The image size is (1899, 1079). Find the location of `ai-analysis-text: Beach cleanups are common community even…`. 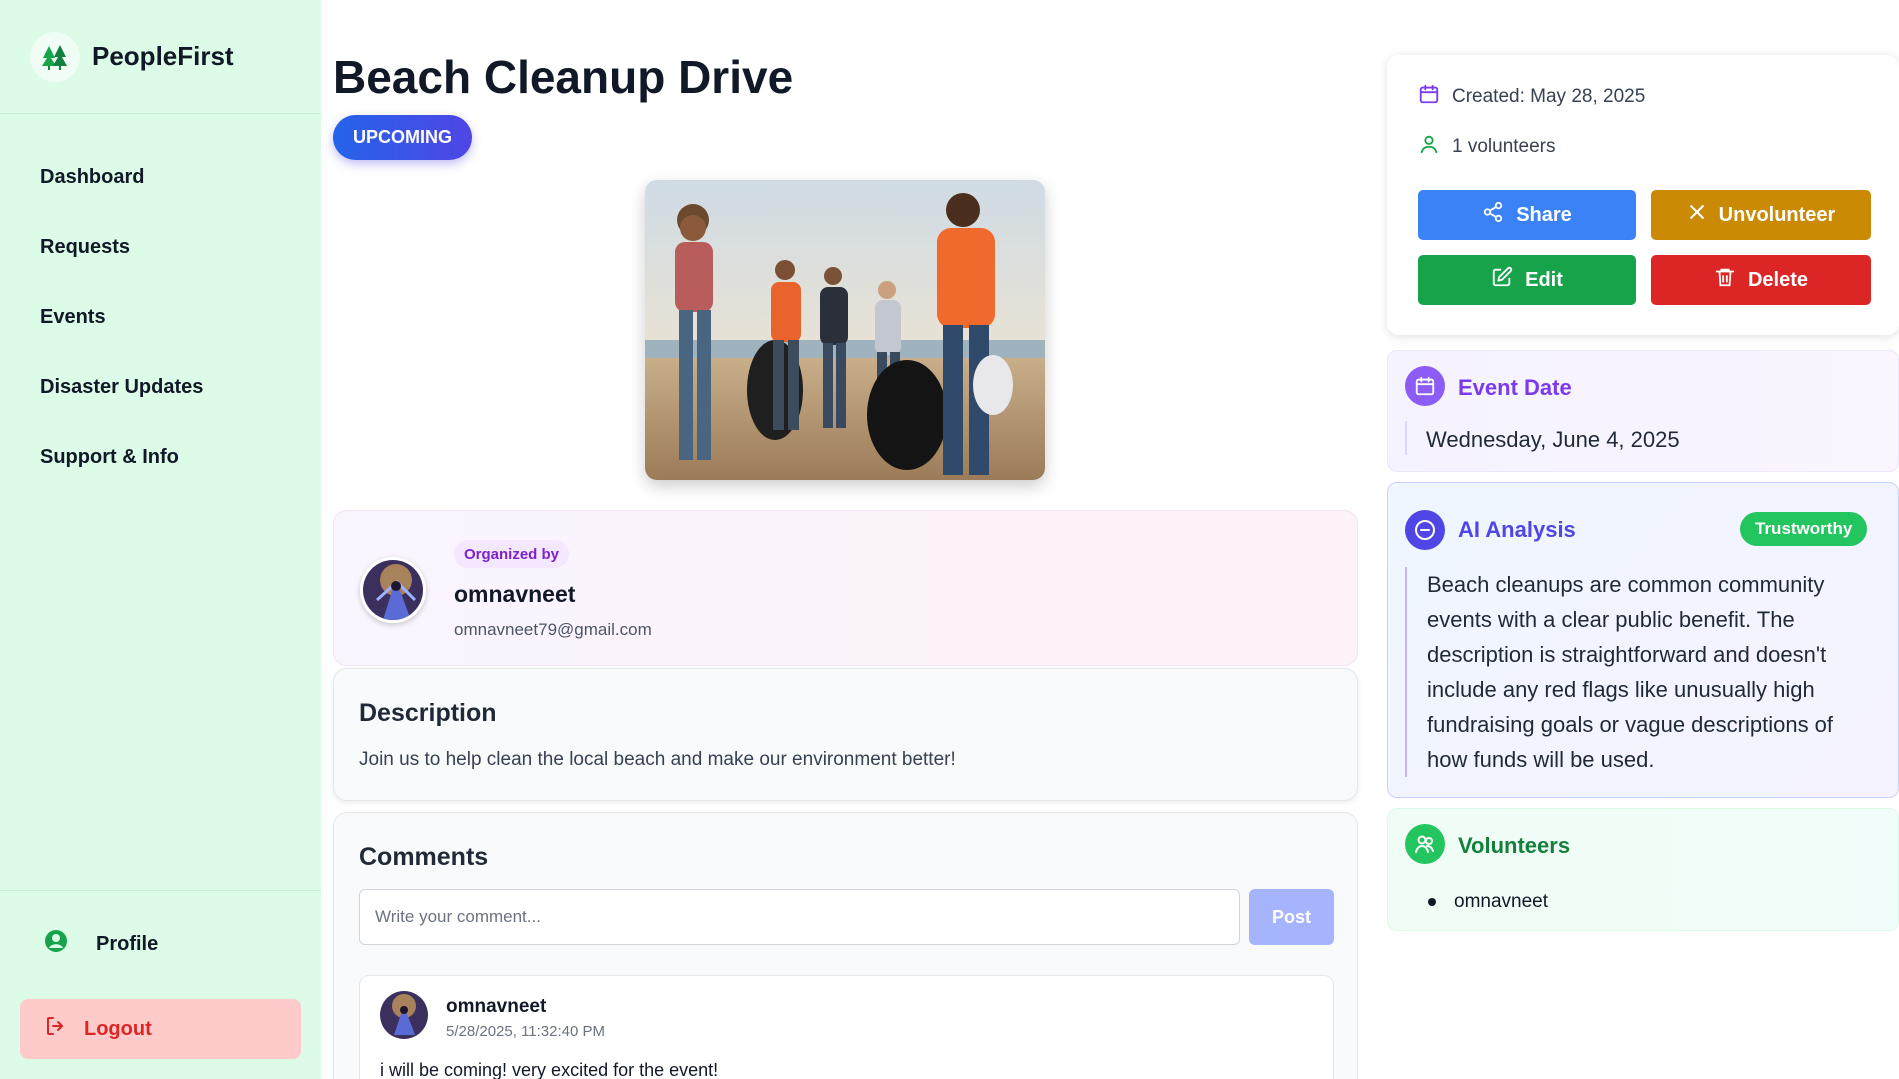

ai-analysis-text: Beach cleanups are common community even… is located at coordinates (1630, 672).